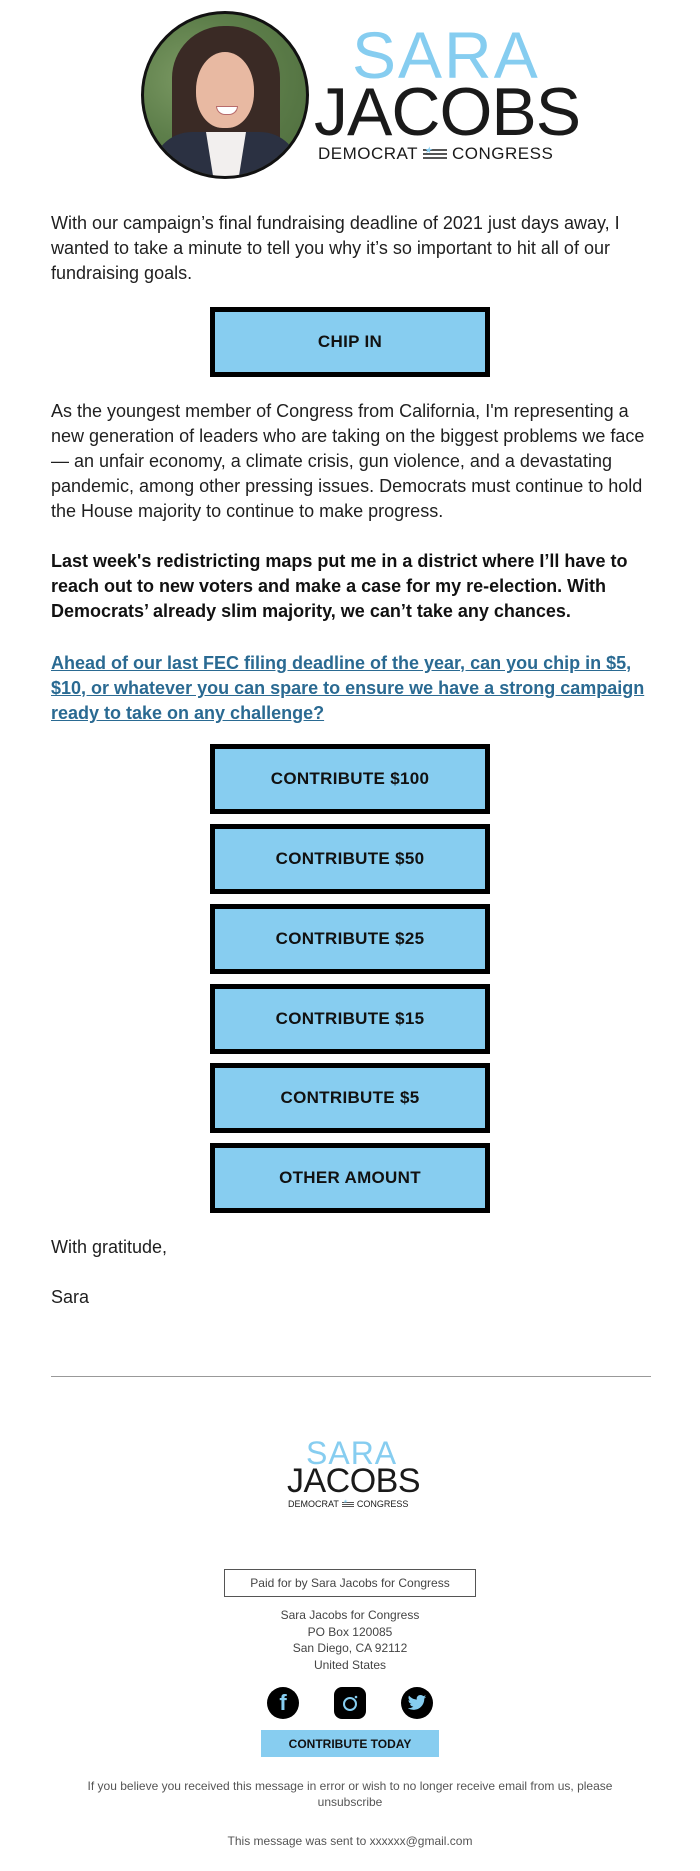 This screenshot has width=700, height=1871. I want to click on contribute-25-button: CONTRIBUTE $25, so click(350, 939).